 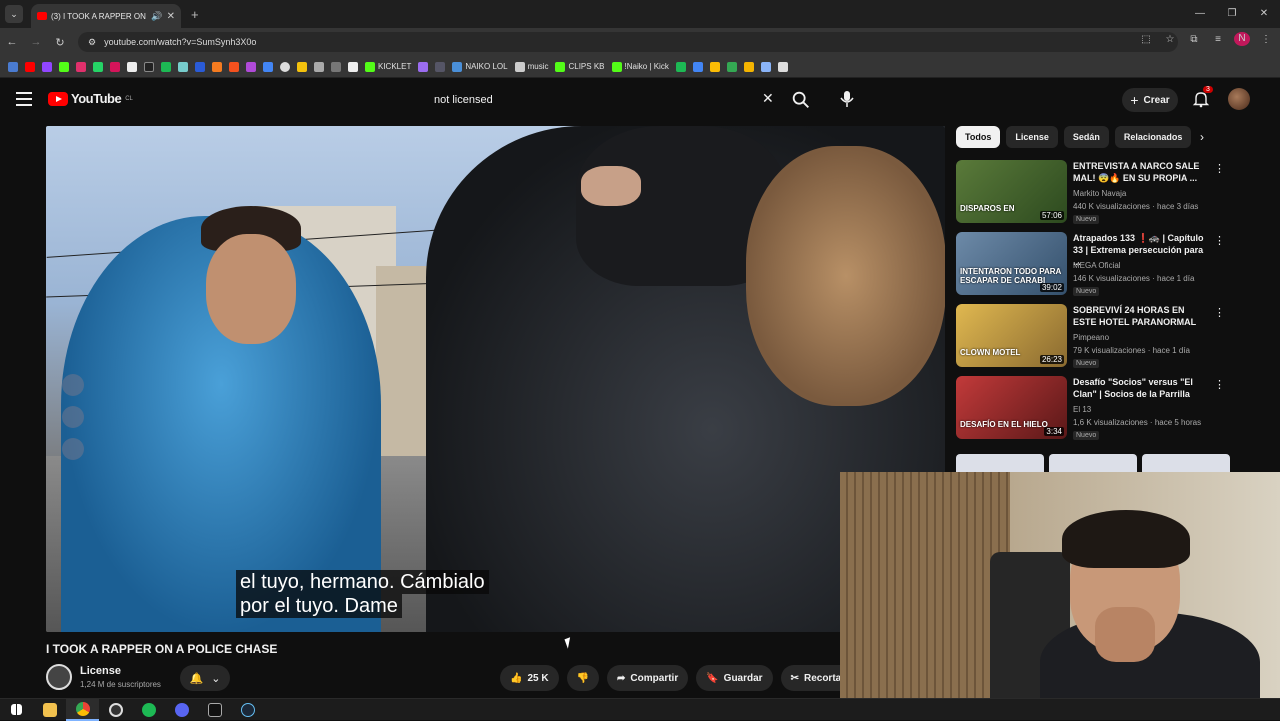 I want to click on channel-avatar, so click(x=59, y=677).